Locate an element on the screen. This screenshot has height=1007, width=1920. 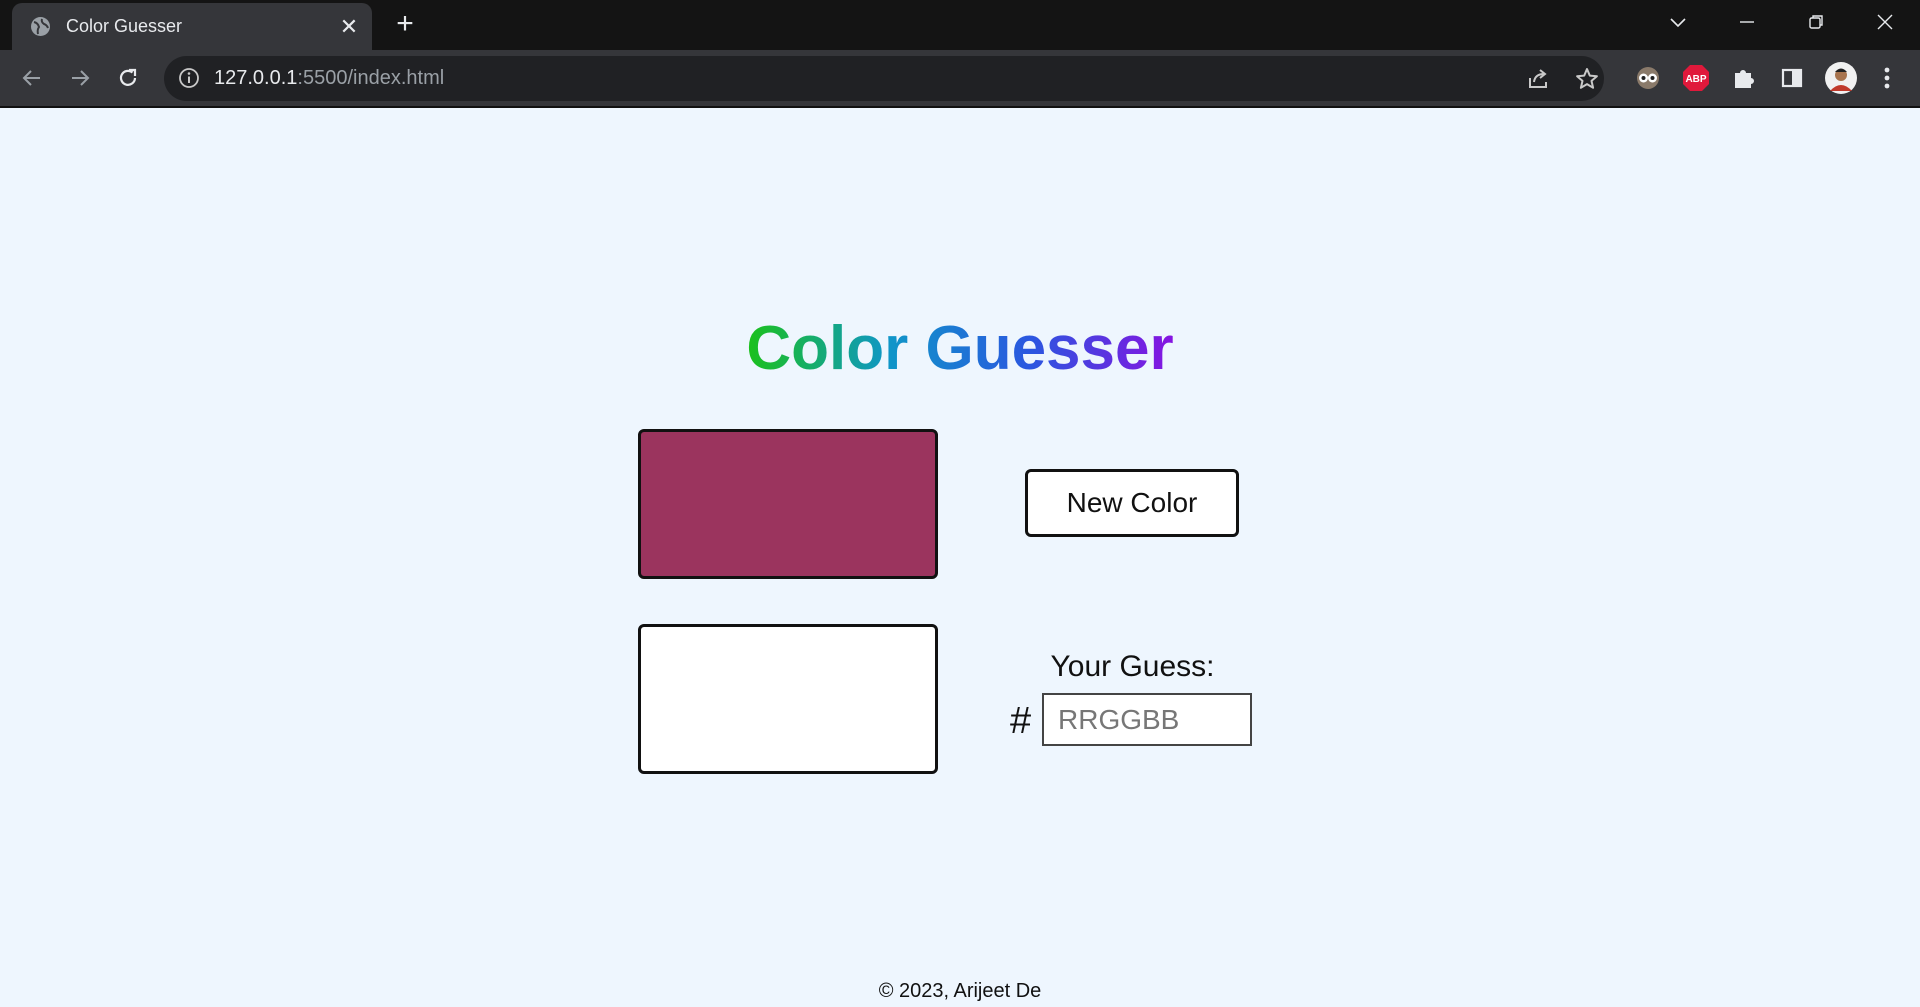
guess-label: Your Guess: is located at coordinates (1132, 666).